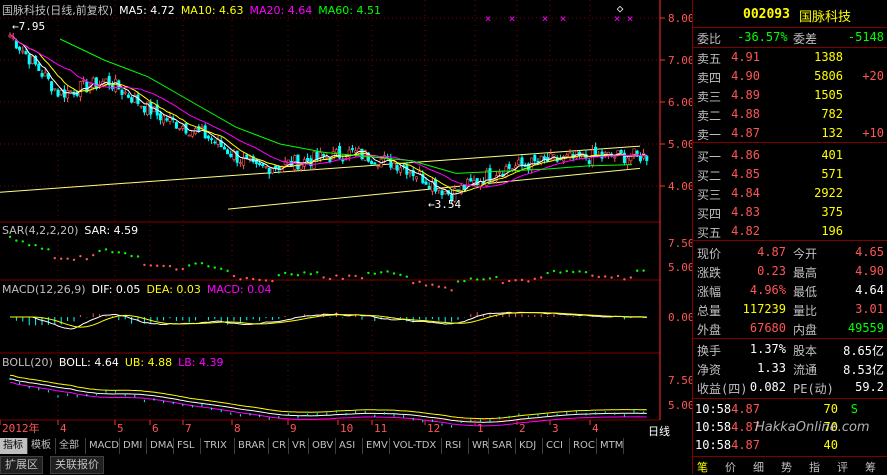 The height and width of the screenshot is (475, 887). What do you see at coordinates (790, 133) in the screenshot?
I see `ask-row: 卖一 4.87 132 +10` at bounding box center [790, 133].